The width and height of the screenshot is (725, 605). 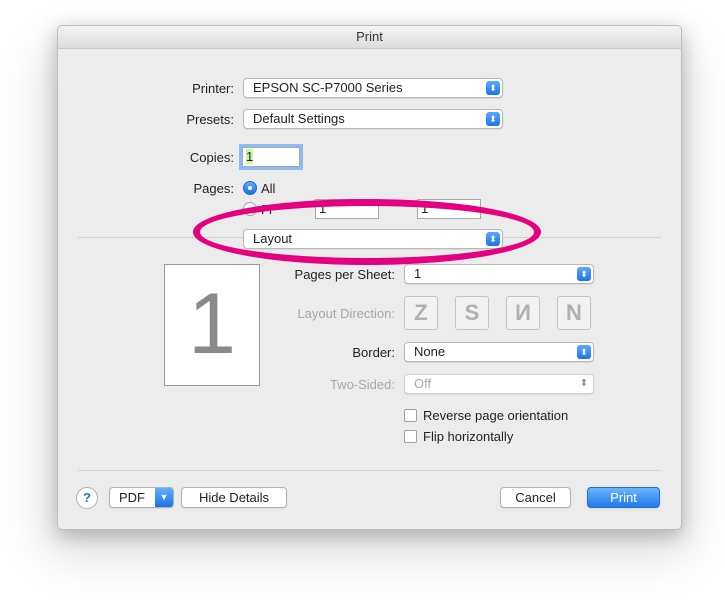 I want to click on help-button: ?, so click(x=87, y=498).